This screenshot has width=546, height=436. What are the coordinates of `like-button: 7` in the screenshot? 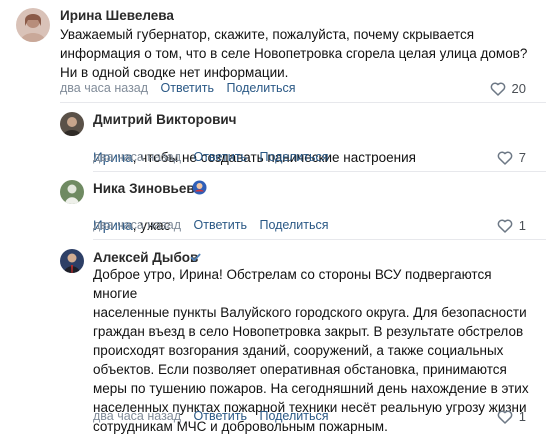 It's located at (511, 157).